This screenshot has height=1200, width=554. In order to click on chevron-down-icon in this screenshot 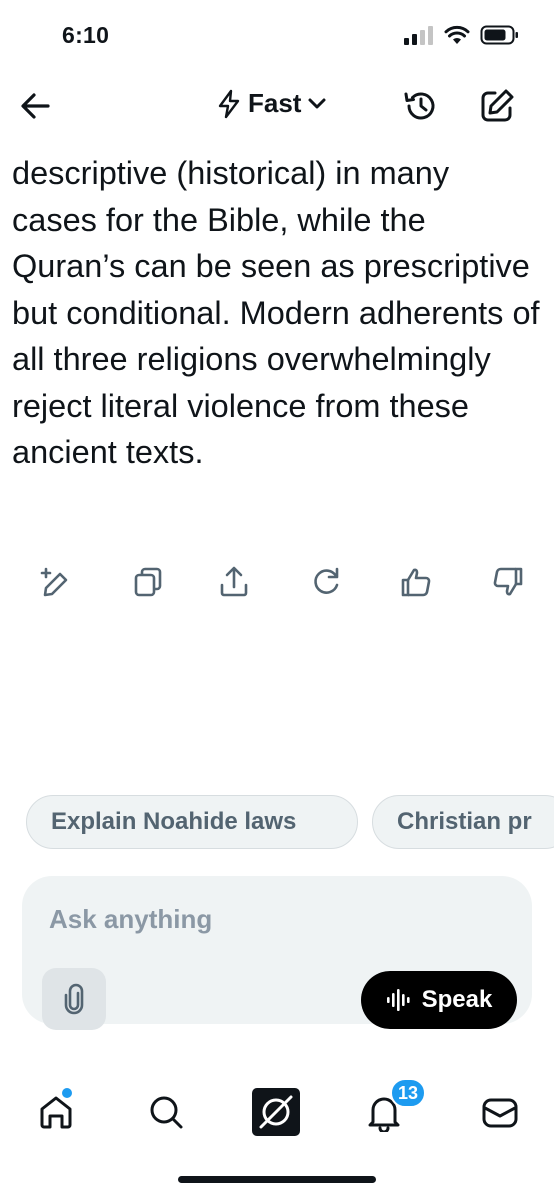, I will do `click(317, 103)`.